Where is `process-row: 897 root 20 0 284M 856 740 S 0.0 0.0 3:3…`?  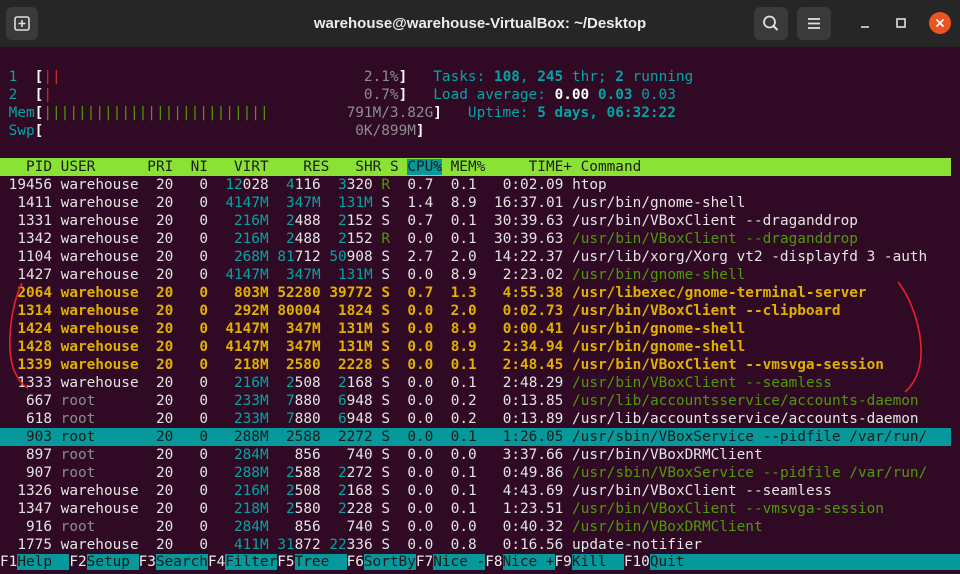
process-row: 897 root 20 0 284M 856 740 S 0.0 0.0 3:3… is located at coordinates (475, 455).